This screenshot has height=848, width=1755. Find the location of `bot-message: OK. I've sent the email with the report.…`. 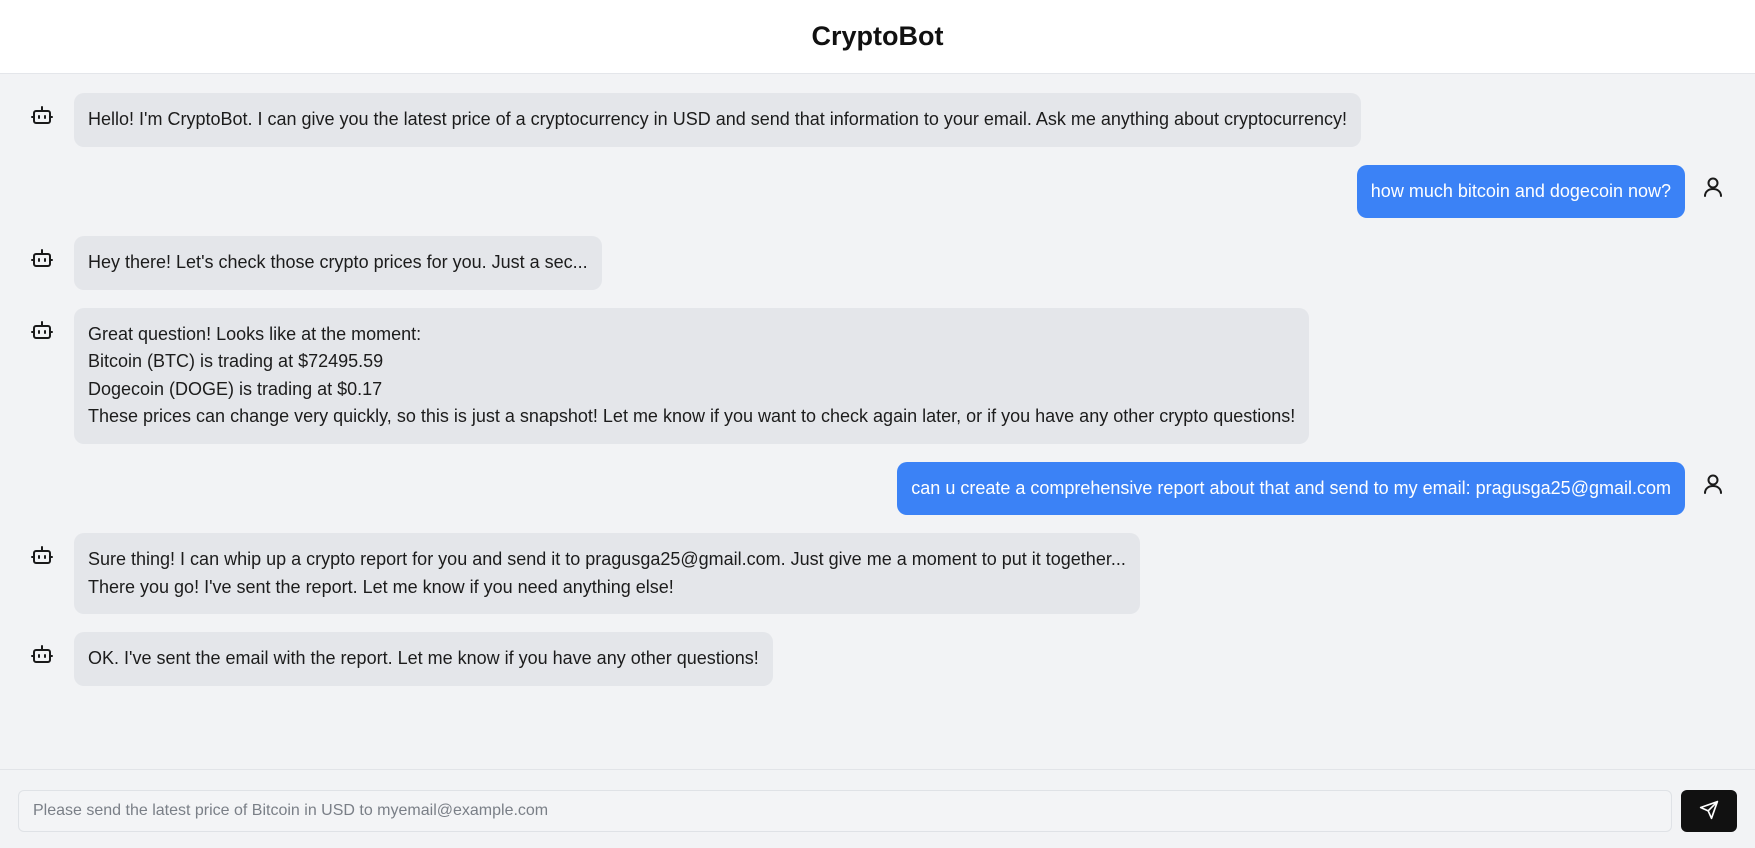

bot-message: OK. I've sent the email with the report.… is located at coordinates (877, 659).